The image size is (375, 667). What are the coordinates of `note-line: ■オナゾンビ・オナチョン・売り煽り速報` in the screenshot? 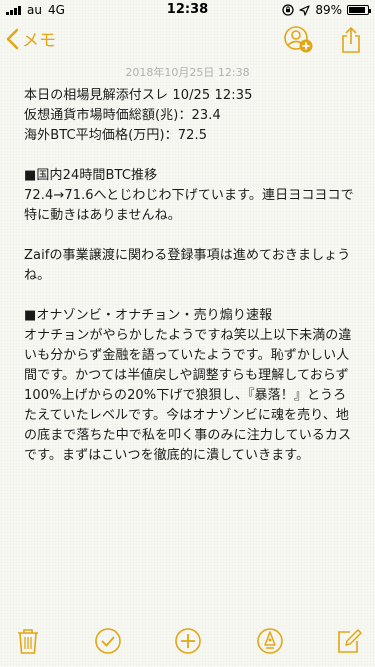 It's located at (148, 315).